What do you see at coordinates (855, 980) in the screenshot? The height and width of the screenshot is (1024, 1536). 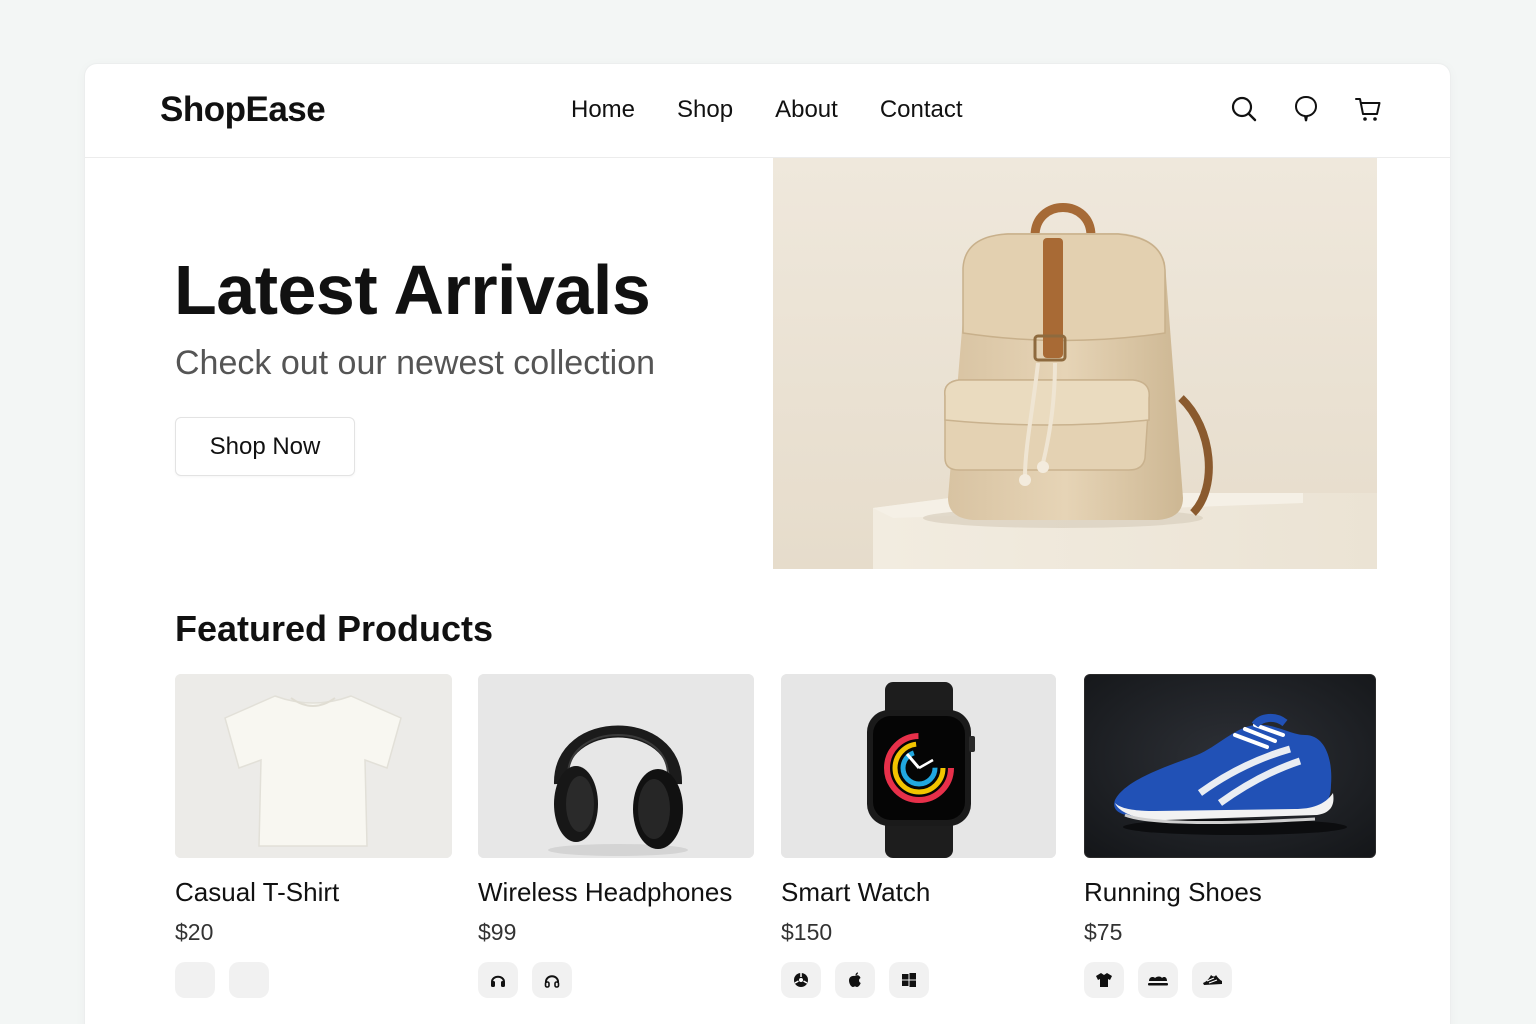 I see `apple-icon` at bounding box center [855, 980].